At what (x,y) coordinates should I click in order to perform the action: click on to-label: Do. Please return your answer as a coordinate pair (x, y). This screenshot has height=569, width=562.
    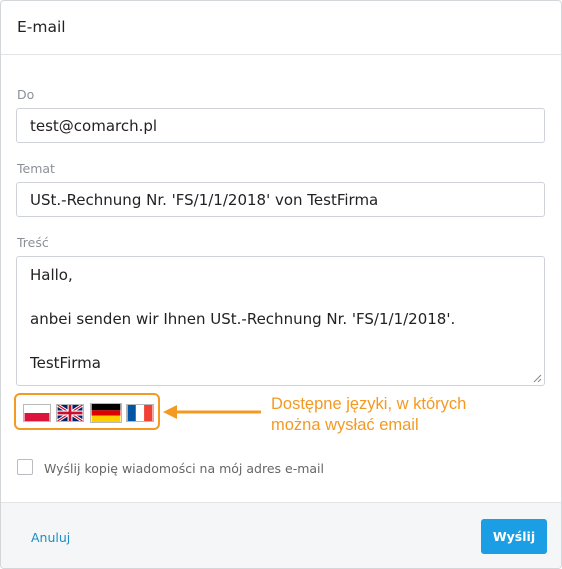
    Looking at the image, I should click on (26, 94).